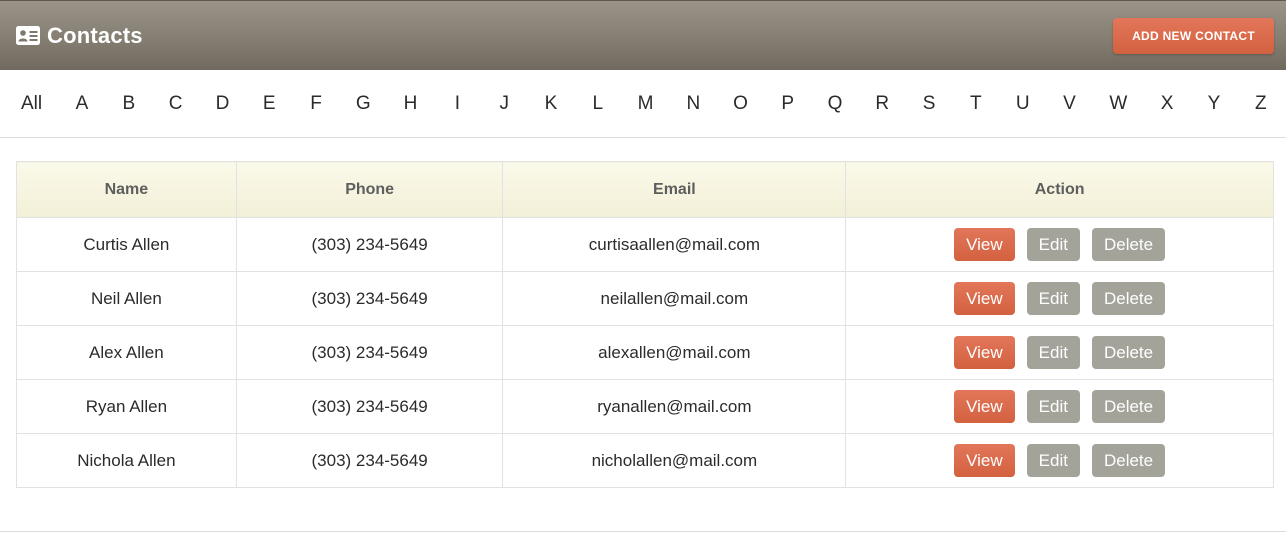 Image resolution: width=1286 pixels, height=548 pixels. I want to click on alphabet-link-d: D, so click(222, 104).